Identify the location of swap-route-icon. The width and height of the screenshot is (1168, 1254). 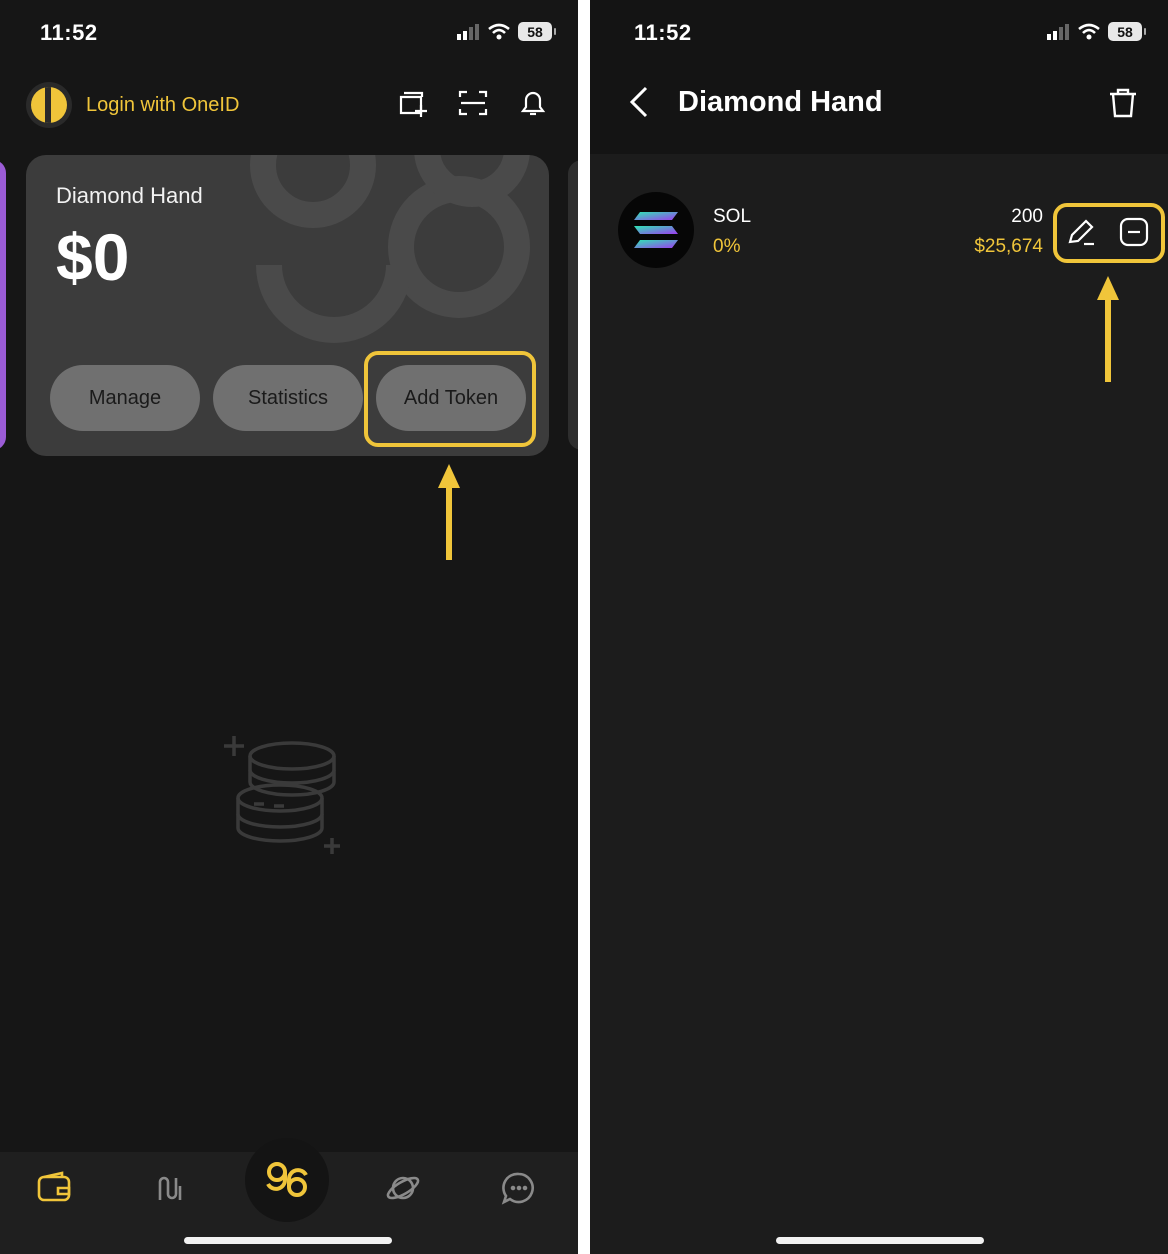
(170, 1188).